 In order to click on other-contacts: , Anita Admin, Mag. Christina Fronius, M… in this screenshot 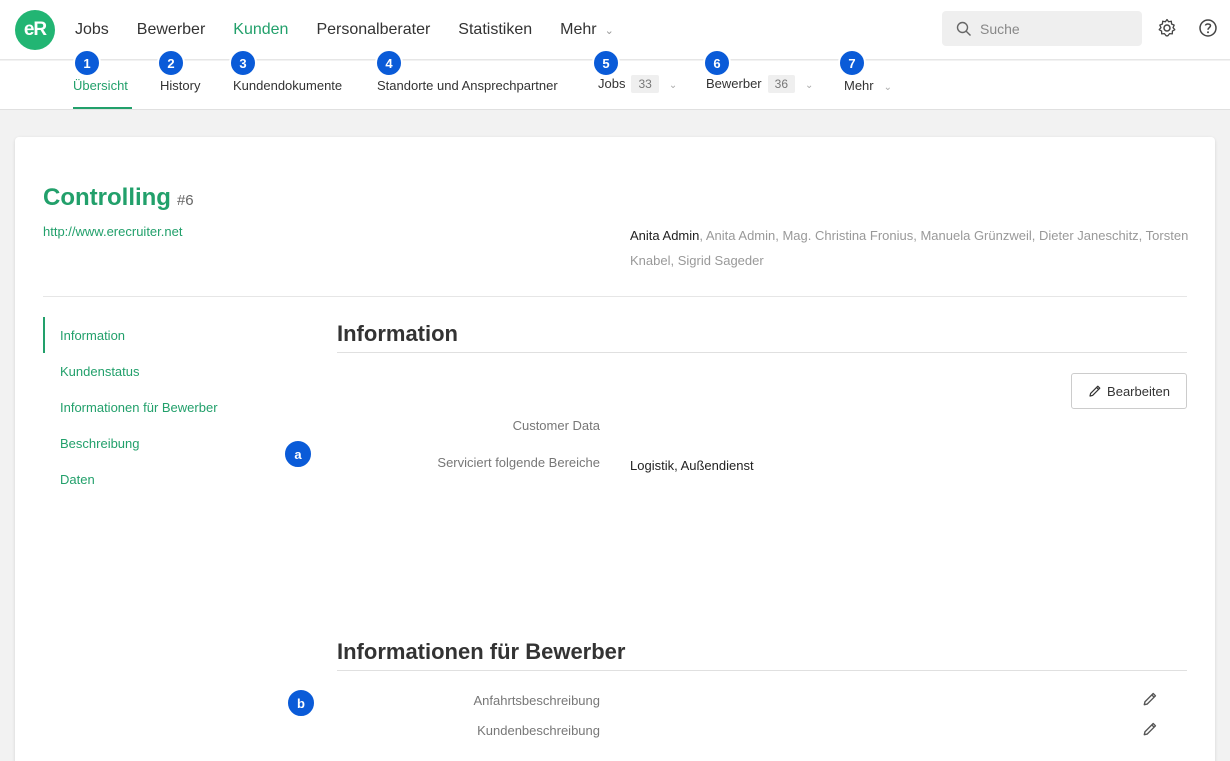, I will do `click(909, 248)`.